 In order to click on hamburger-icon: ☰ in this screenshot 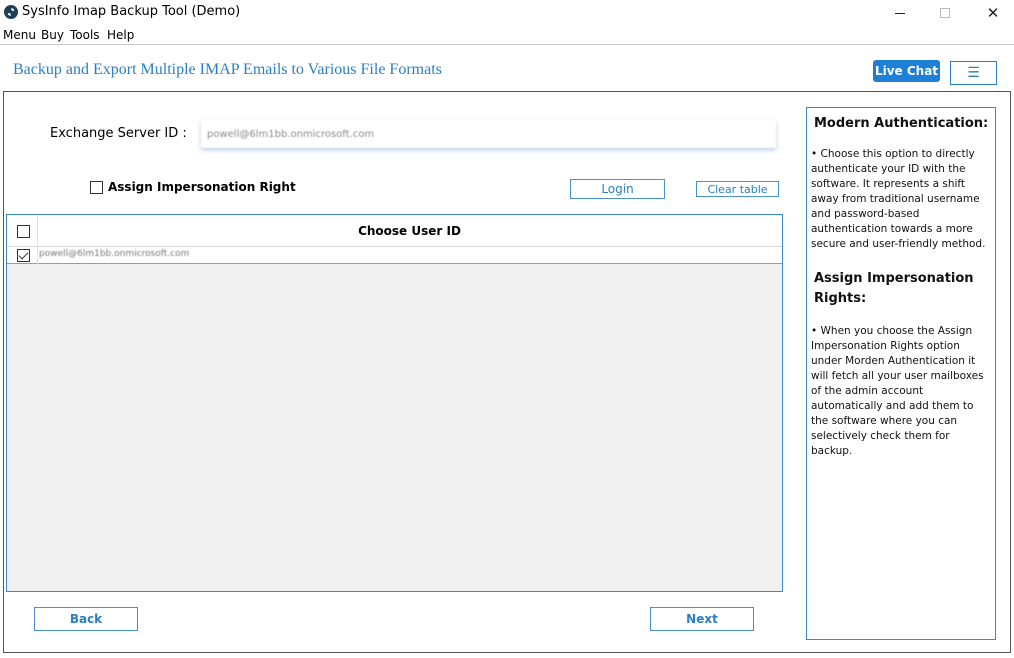, I will do `click(973, 73)`.